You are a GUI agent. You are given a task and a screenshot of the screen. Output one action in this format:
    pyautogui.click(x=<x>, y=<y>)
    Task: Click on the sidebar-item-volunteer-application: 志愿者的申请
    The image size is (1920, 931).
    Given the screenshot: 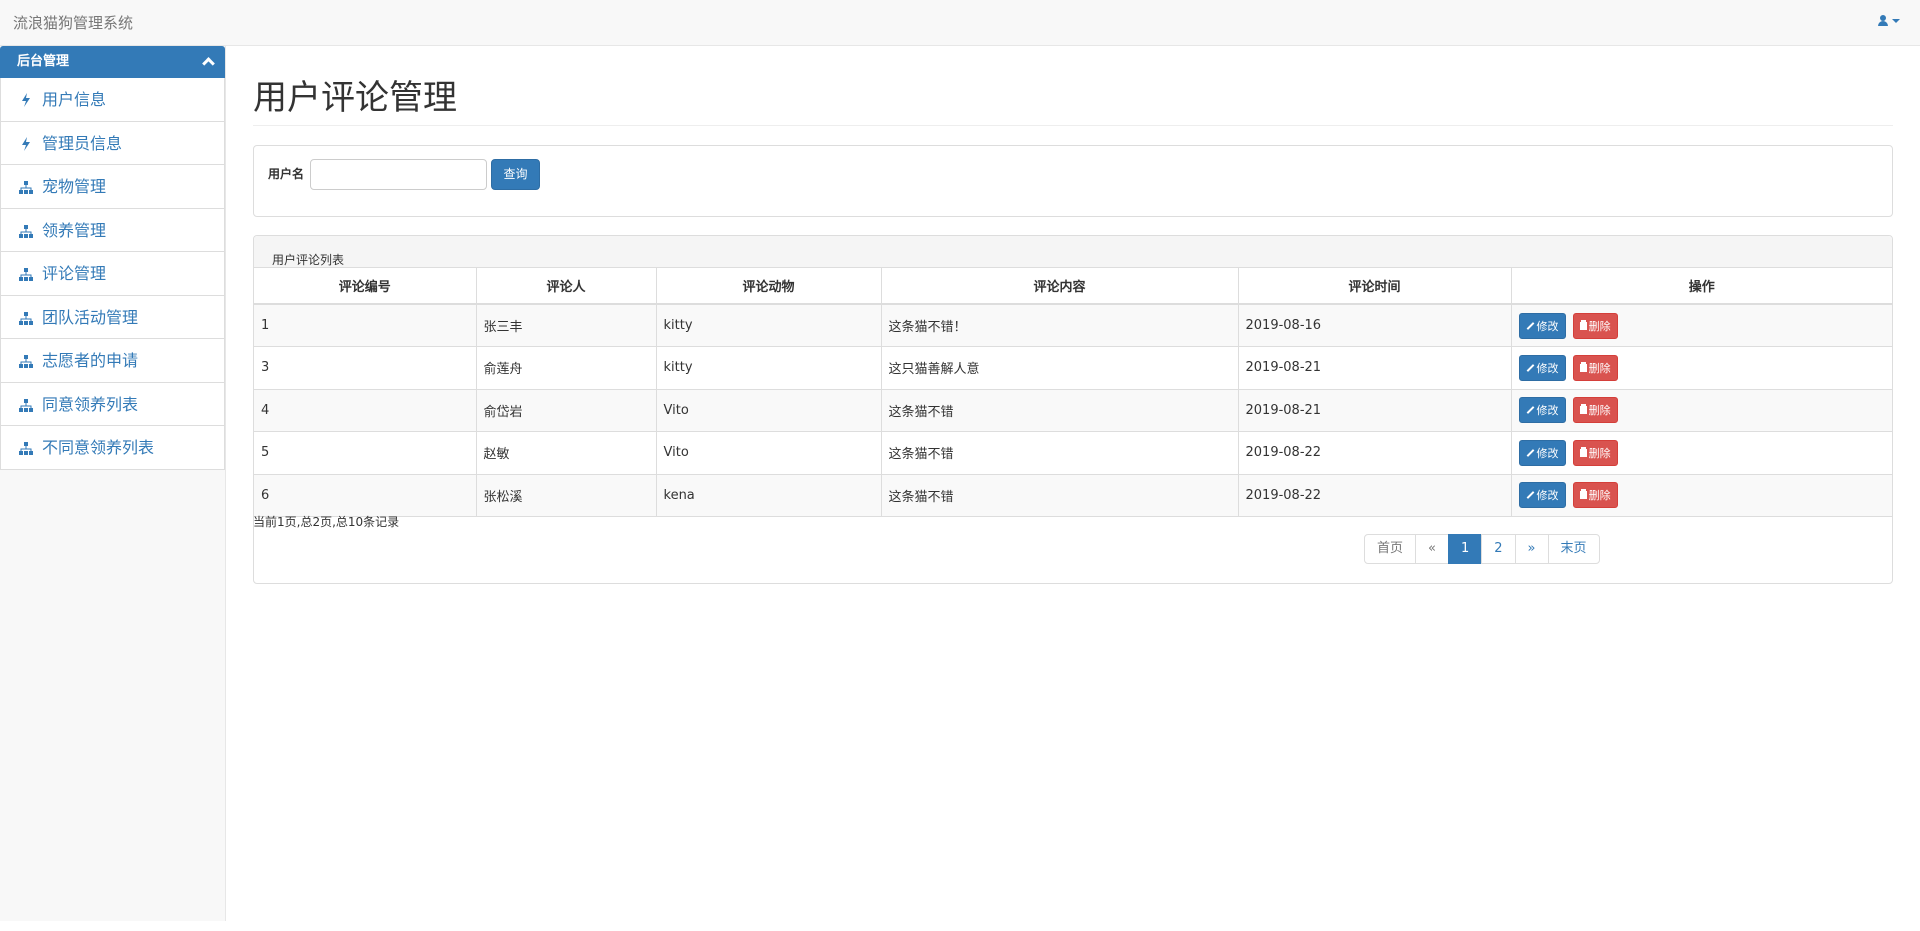 What is the action you would take?
    pyautogui.click(x=112, y=361)
    